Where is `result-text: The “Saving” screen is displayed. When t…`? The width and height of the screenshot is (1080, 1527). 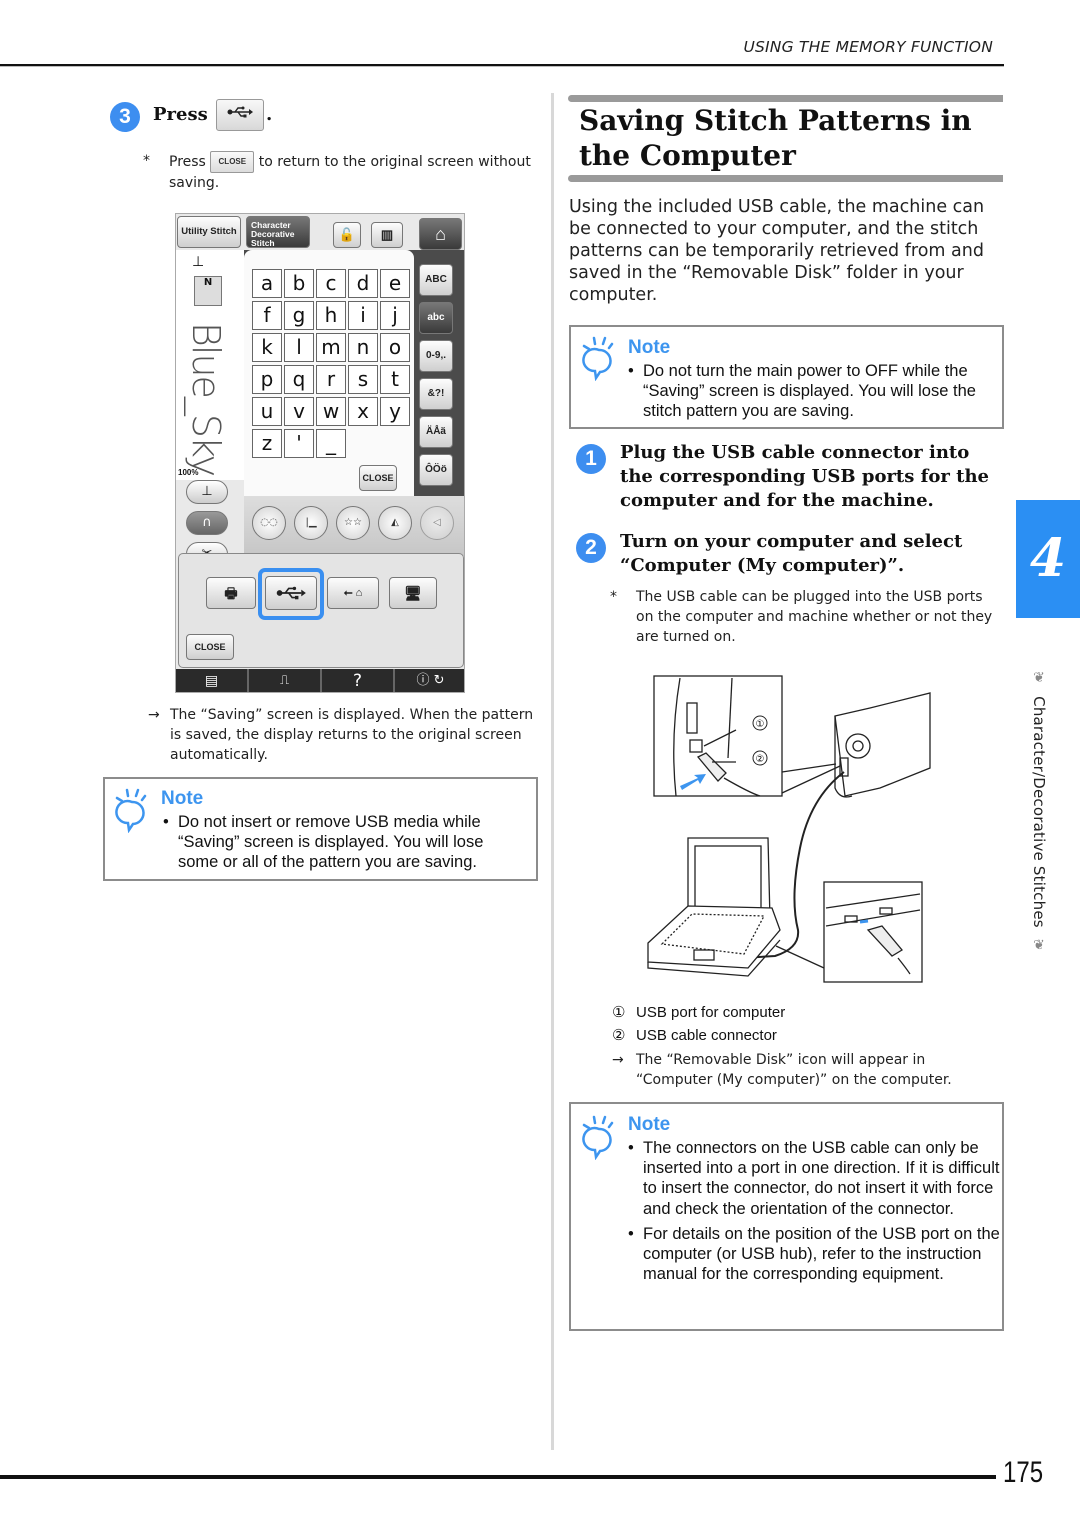 result-text: The “Saving” screen is displayed. When t… is located at coordinates (352, 735).